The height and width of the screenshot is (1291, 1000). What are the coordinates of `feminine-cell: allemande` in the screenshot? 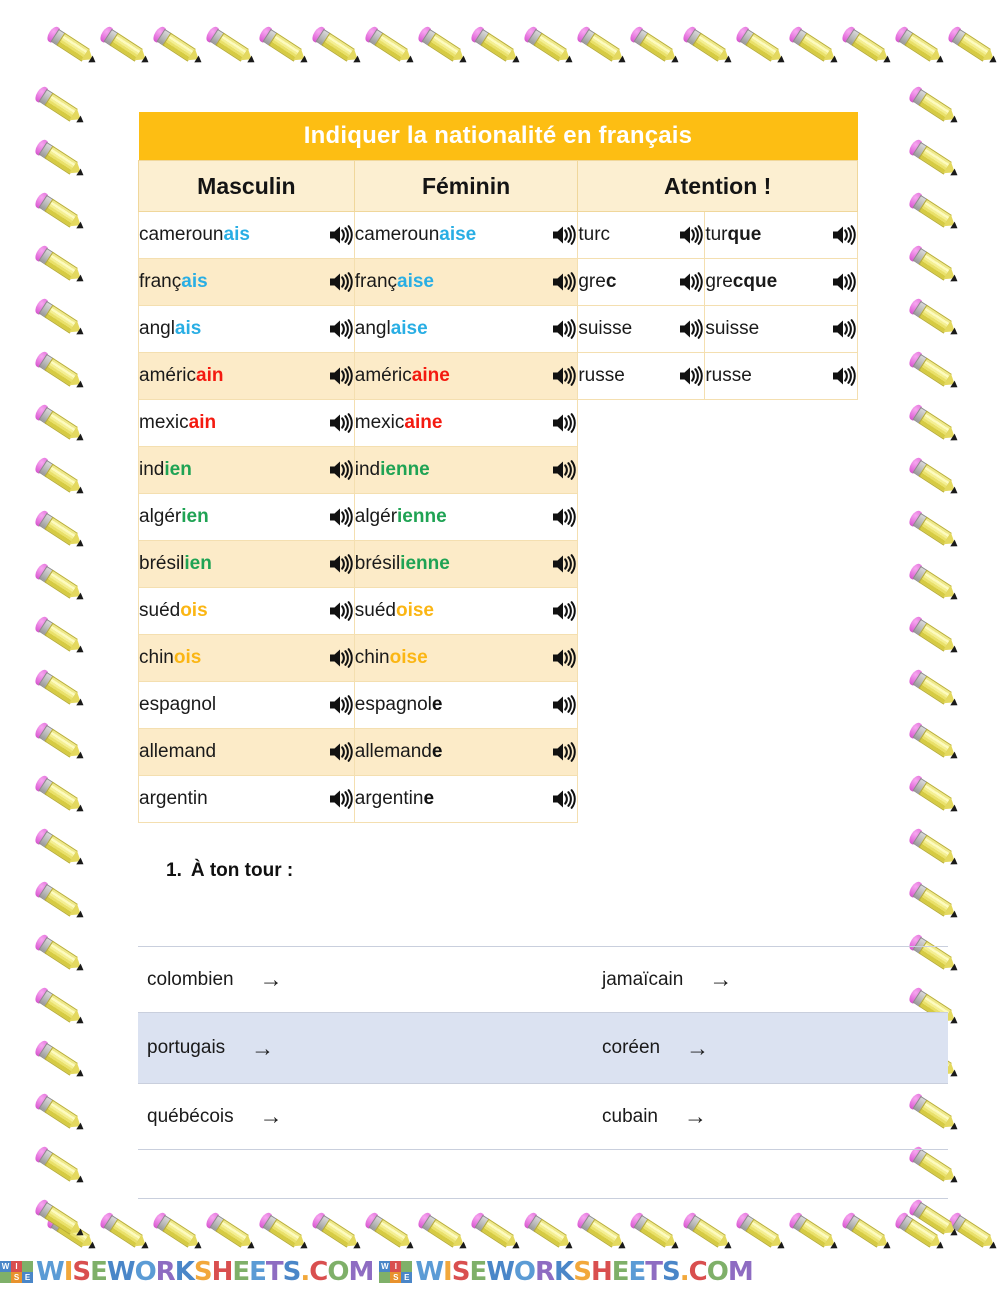 It's located at (466, 752).